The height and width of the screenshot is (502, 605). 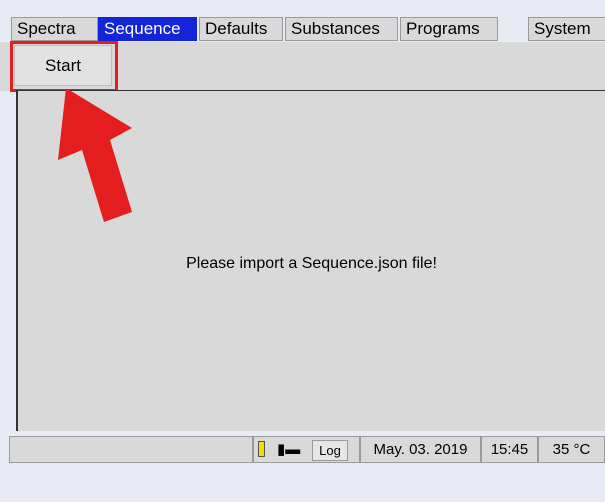 I want to click on start-button: Start, so click(x=63, y=65).